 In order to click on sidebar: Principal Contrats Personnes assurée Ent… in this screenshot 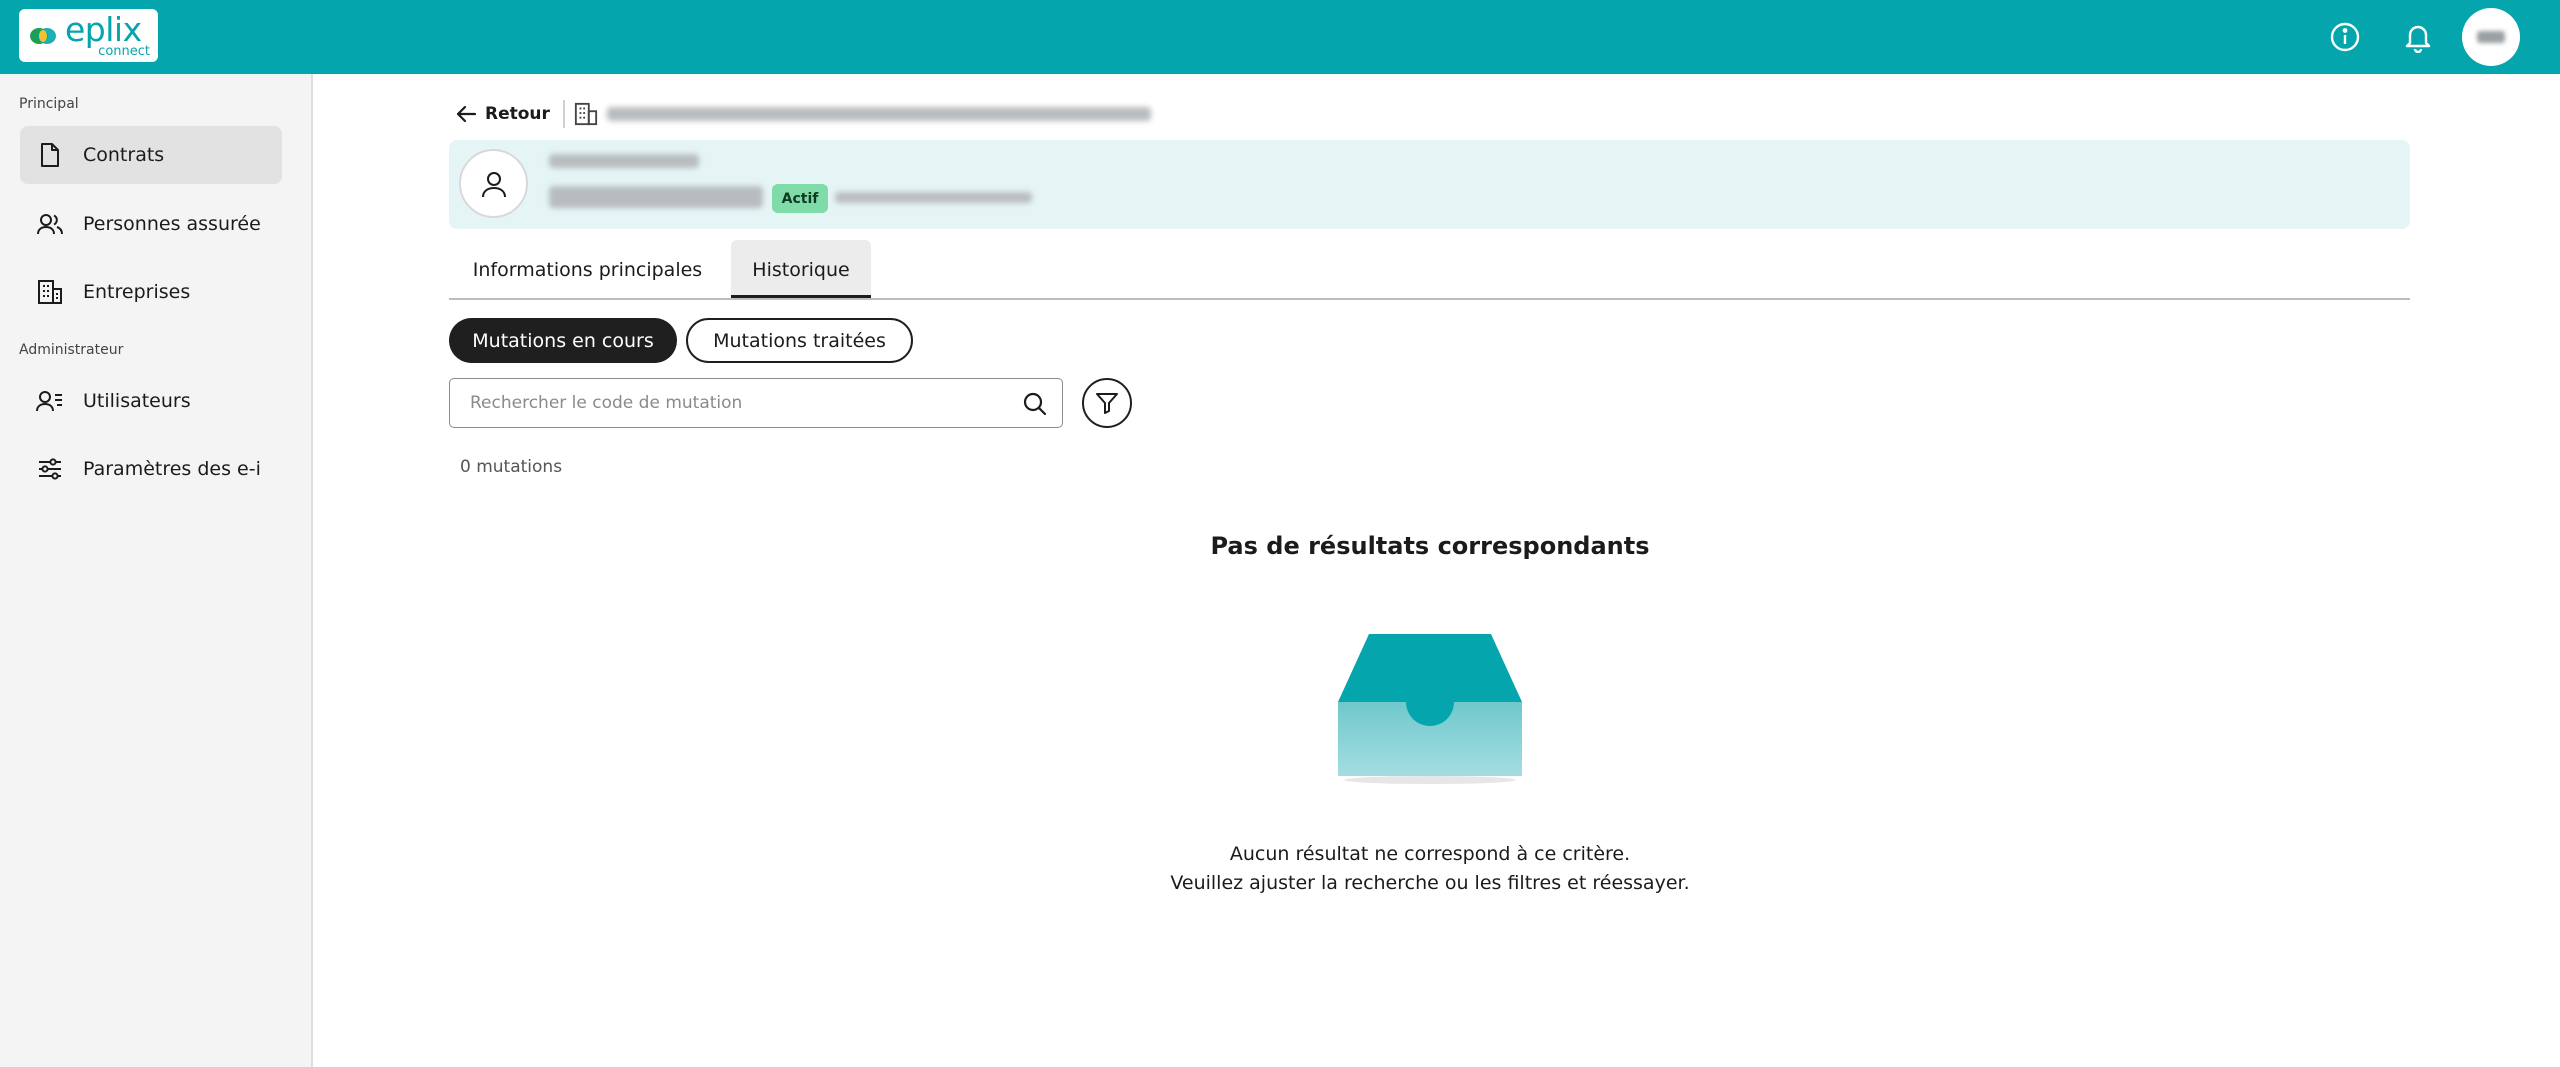, I will do `click(156, 570)`.